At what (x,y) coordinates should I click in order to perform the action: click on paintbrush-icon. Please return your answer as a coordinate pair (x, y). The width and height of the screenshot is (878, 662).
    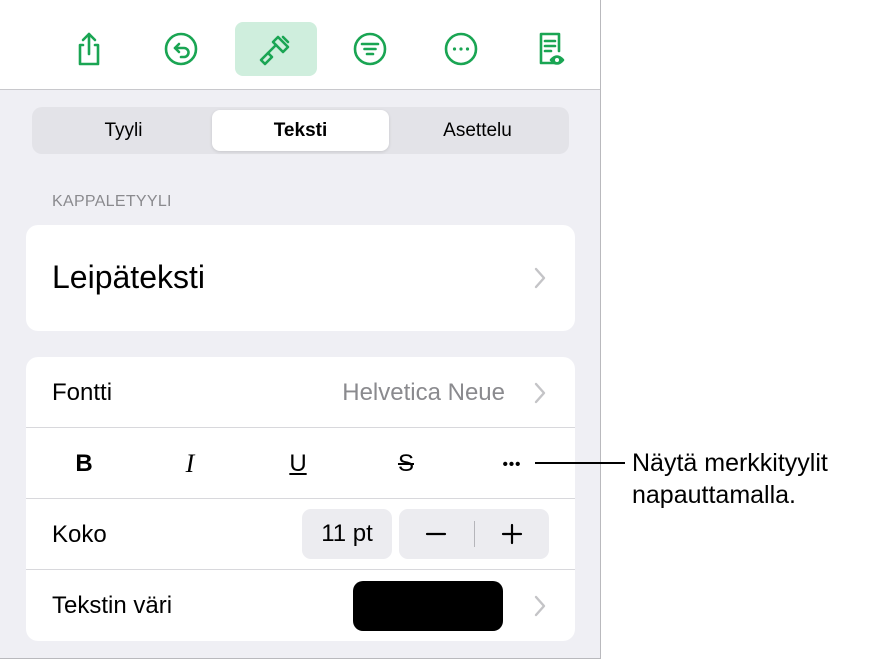
    Looking at the image, I should click on (274, 50).